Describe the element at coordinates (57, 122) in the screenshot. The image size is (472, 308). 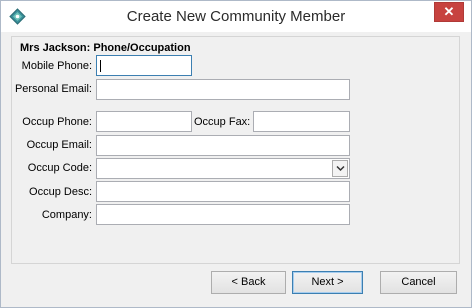
I see `occup-phone-label: Occup Phone:` at that location.